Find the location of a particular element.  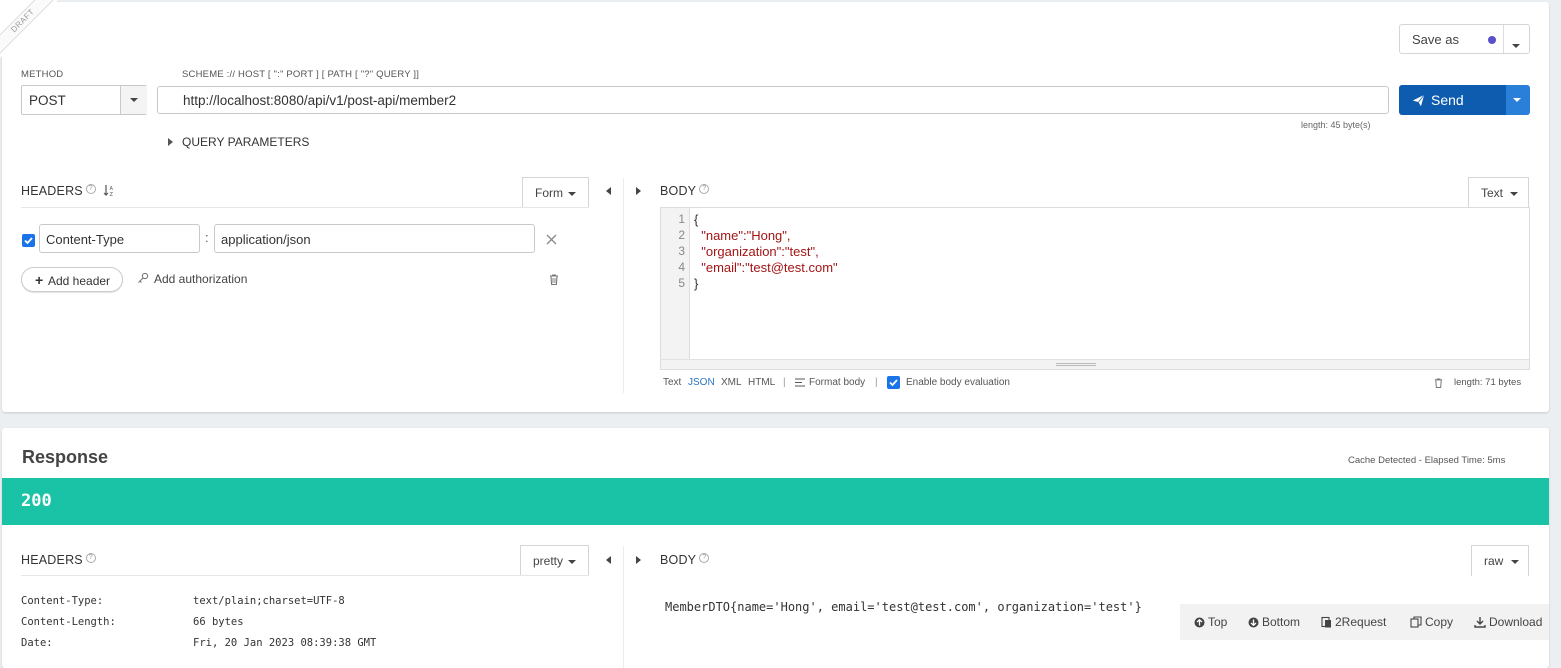

scroll-top-label: Top is located at coordinates (1218, 622).